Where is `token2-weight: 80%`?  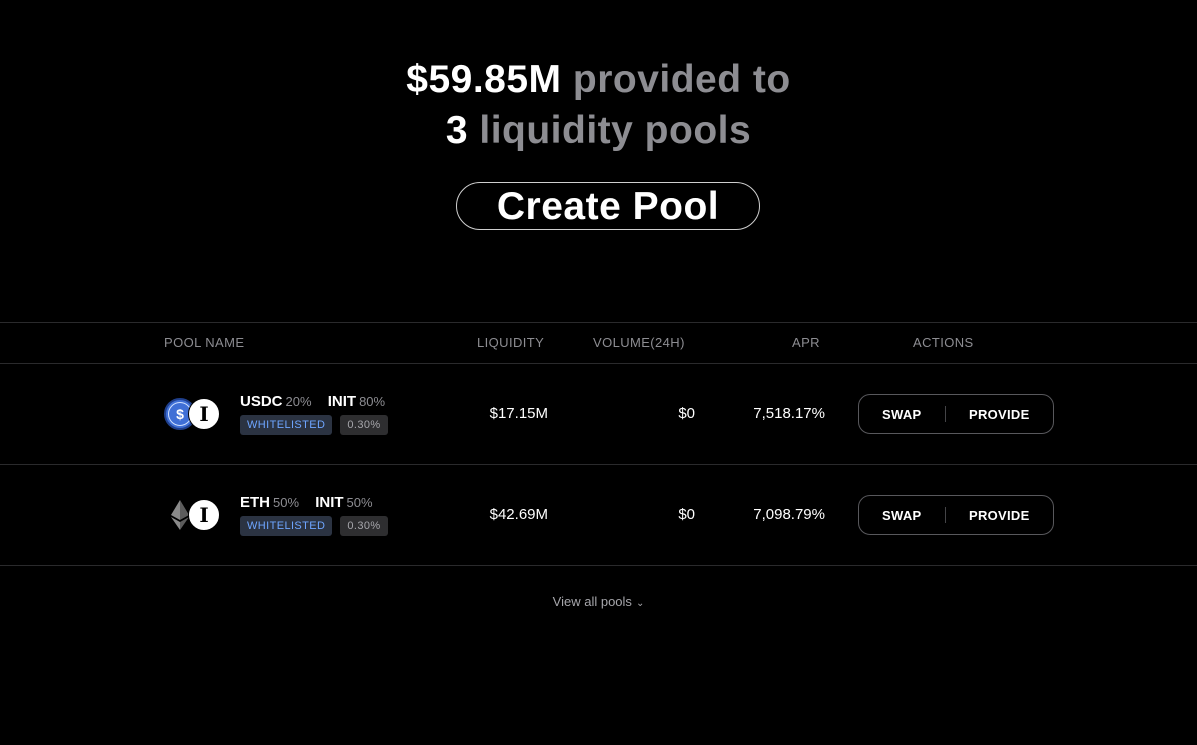 token2-weight: 80% is located at coordinates (372, 401).